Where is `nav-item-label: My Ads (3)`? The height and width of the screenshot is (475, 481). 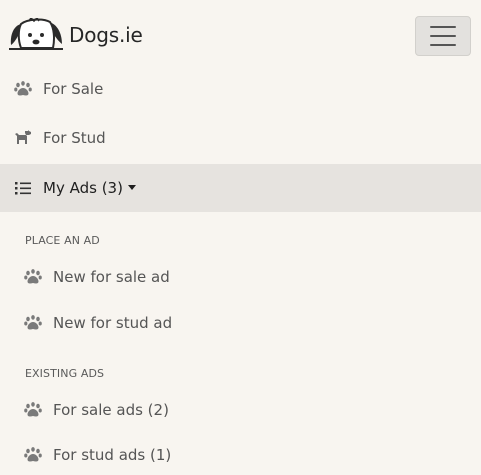
nav-item-label: My Ads (3) is located at coordinates (89, 188).